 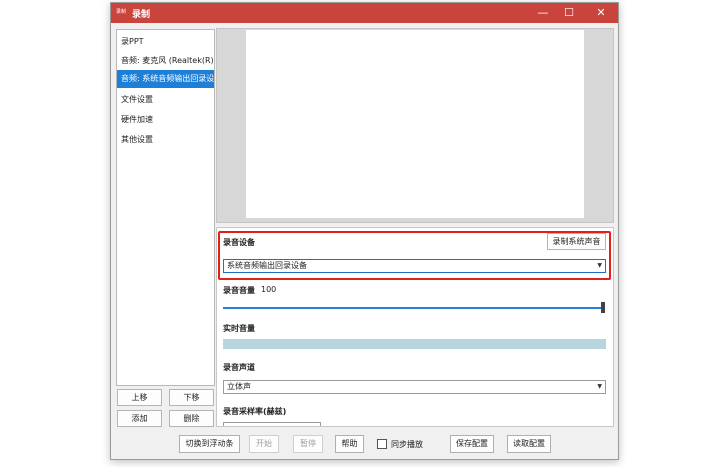 What do you see at coordinates (239, 242) in the screenshot?
I see `device-label: 录音设备` at bounding box center [239, 242].